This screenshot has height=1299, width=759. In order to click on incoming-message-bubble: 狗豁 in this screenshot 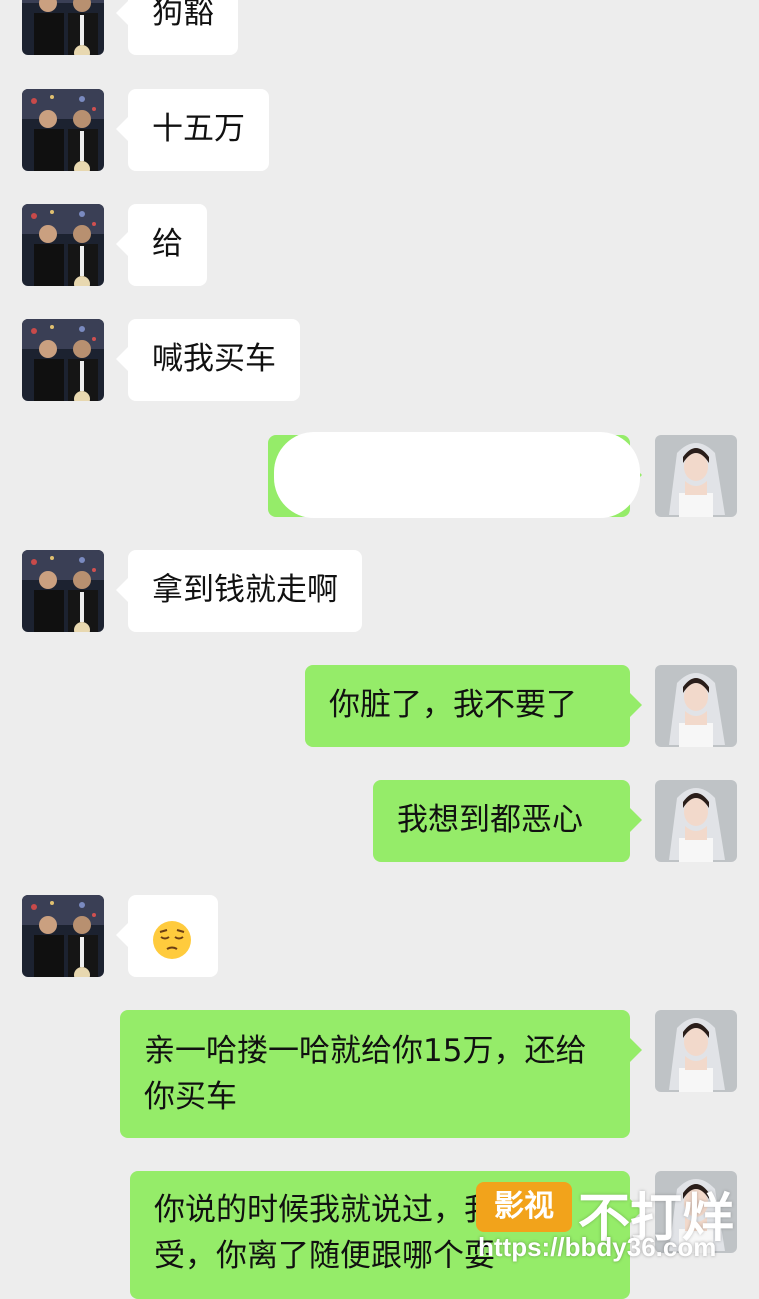, I will do `click(177, 27)`.